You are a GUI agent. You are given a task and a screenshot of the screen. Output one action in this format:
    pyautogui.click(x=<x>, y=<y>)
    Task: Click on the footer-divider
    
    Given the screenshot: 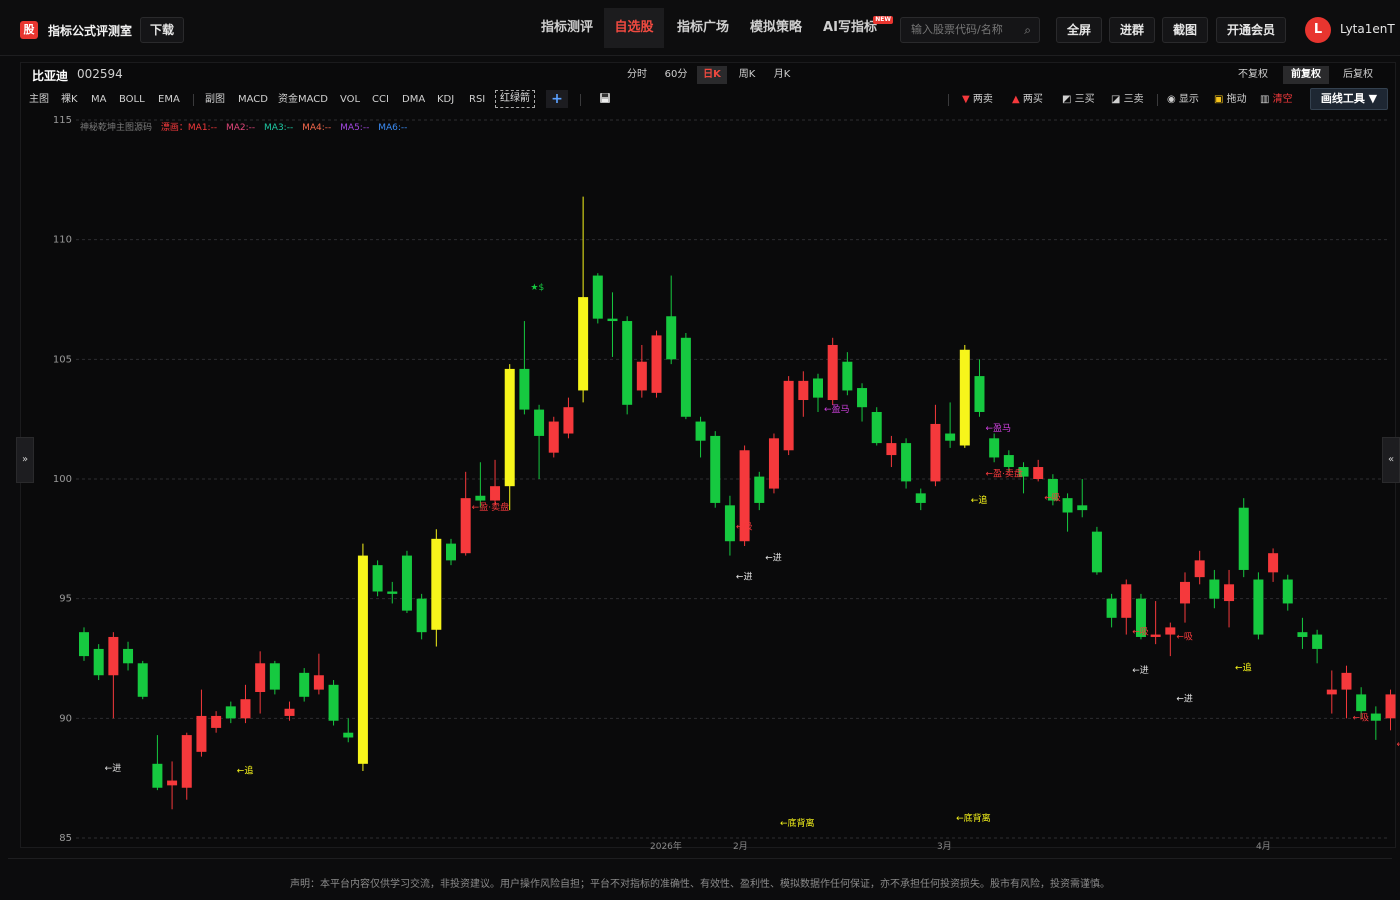 What is the action you would take?
    pyautogui.click(x=700, y=858)
    